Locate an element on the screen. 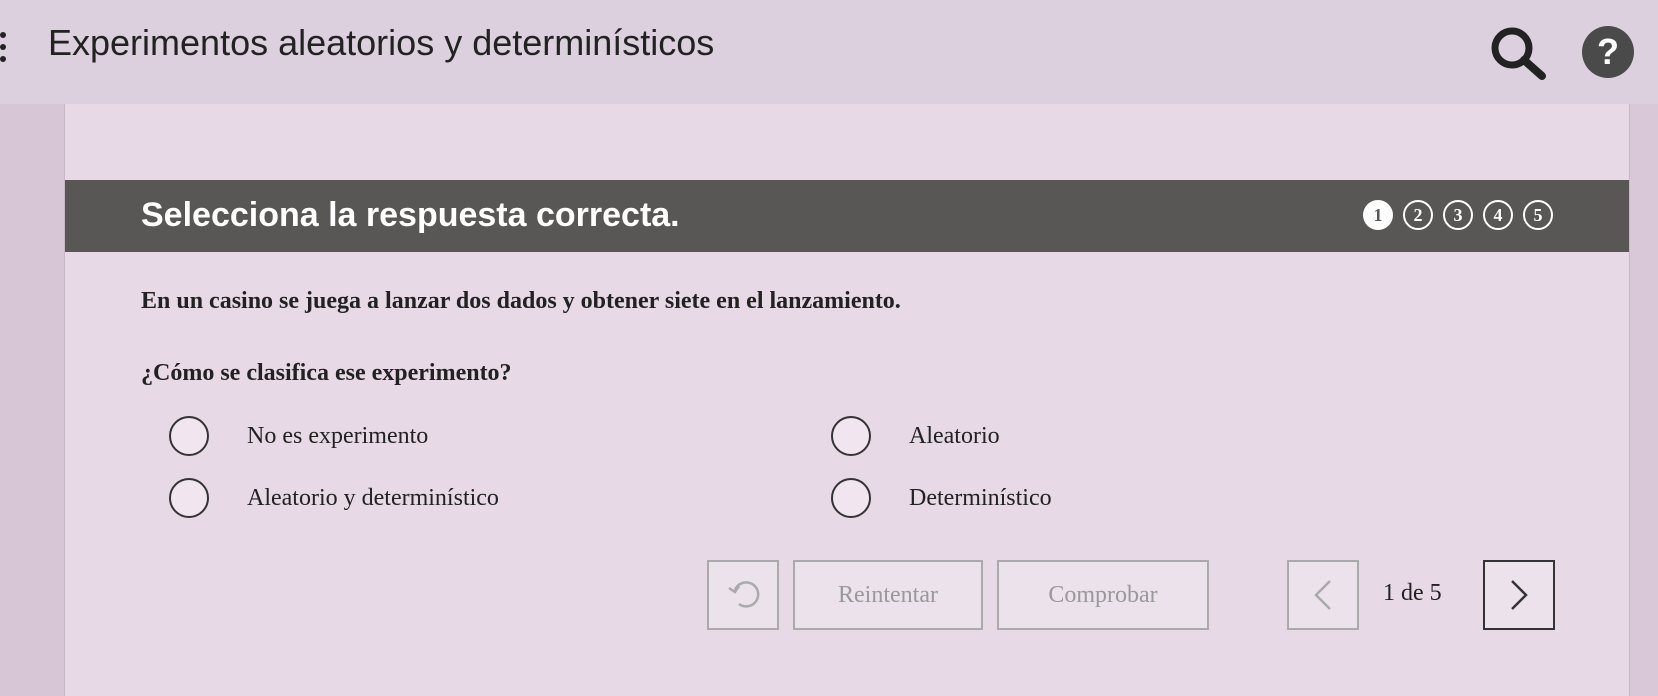 The height and width of the screenshot is (696, 1658). chevron-right-icon is located at coordinates (1519, 595).